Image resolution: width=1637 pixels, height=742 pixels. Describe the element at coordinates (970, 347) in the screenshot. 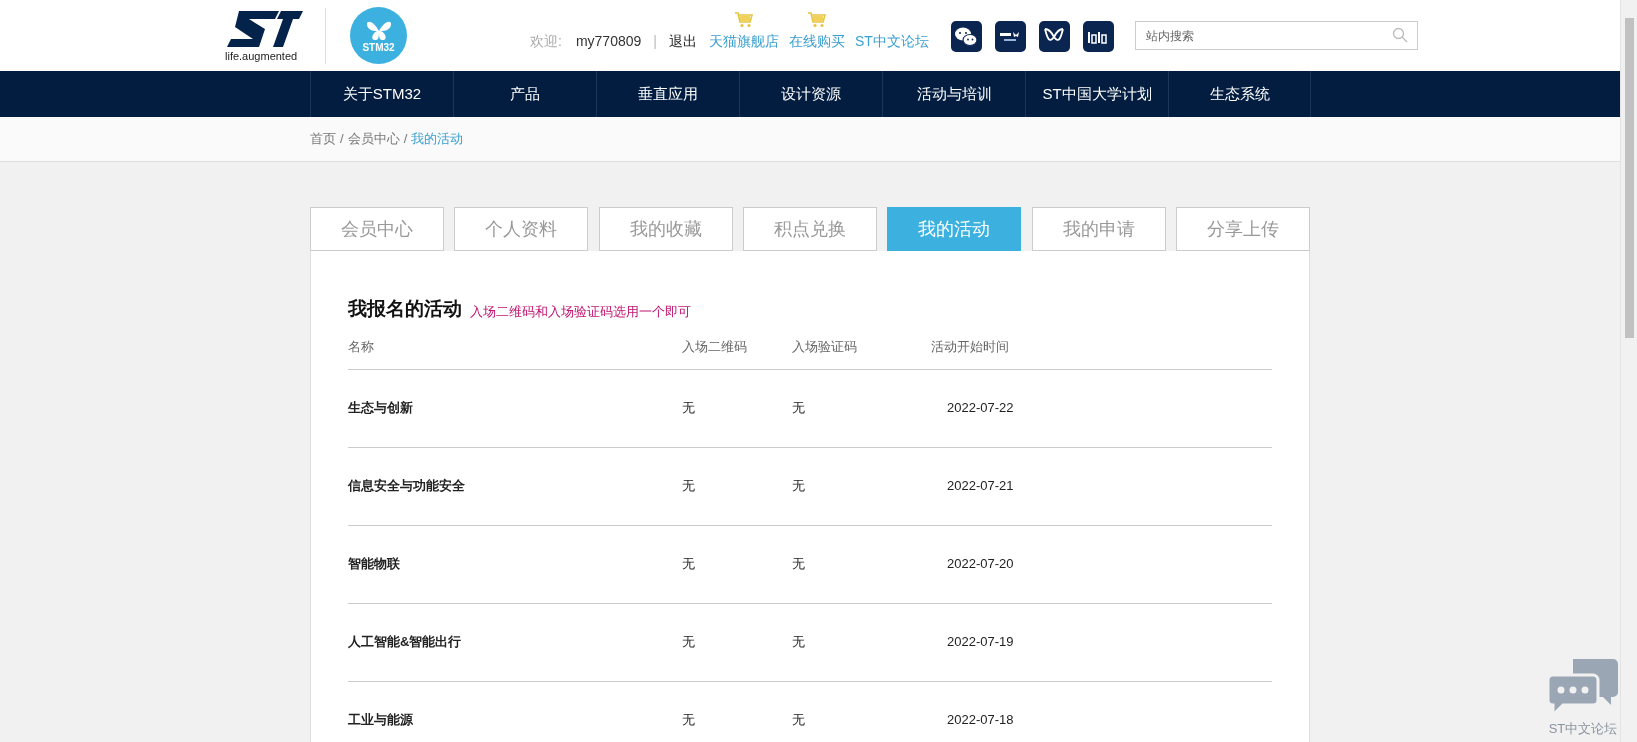

I see `column-header: 活动开始时间` at that location.